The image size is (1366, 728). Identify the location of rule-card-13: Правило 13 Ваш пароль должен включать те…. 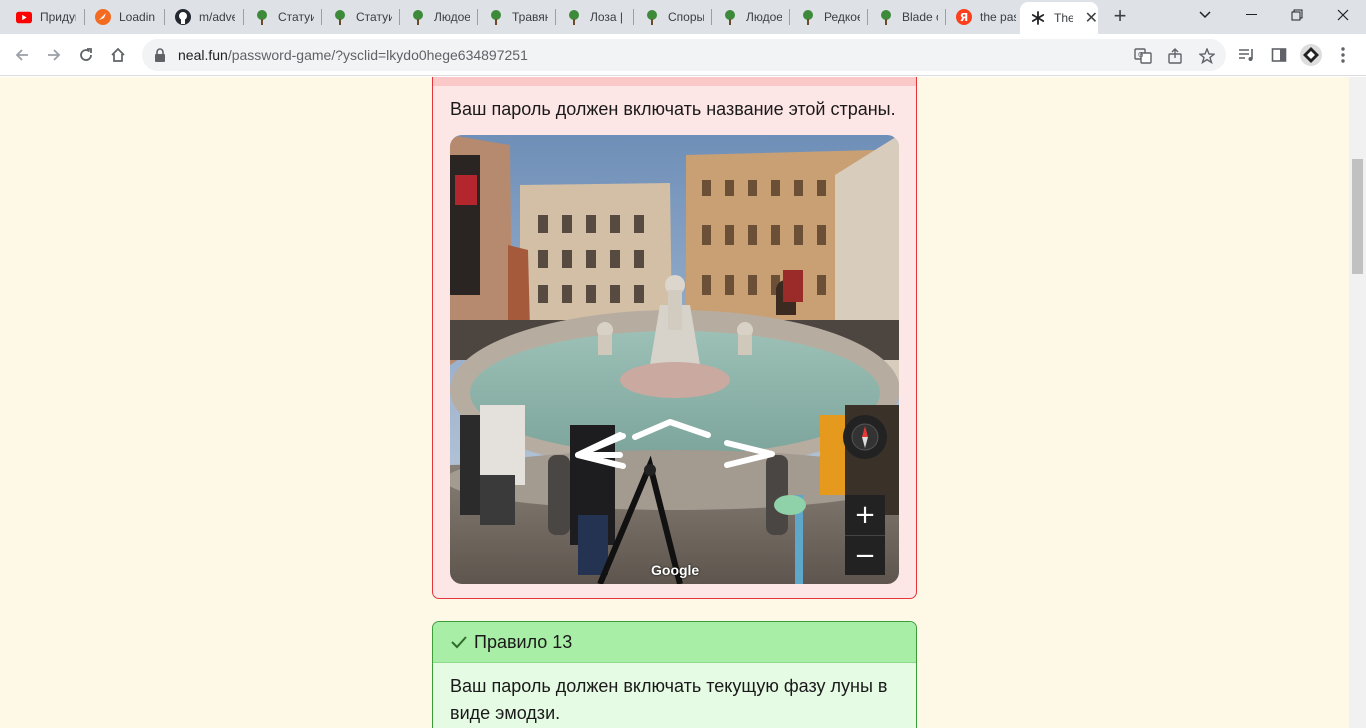
(674, 674).